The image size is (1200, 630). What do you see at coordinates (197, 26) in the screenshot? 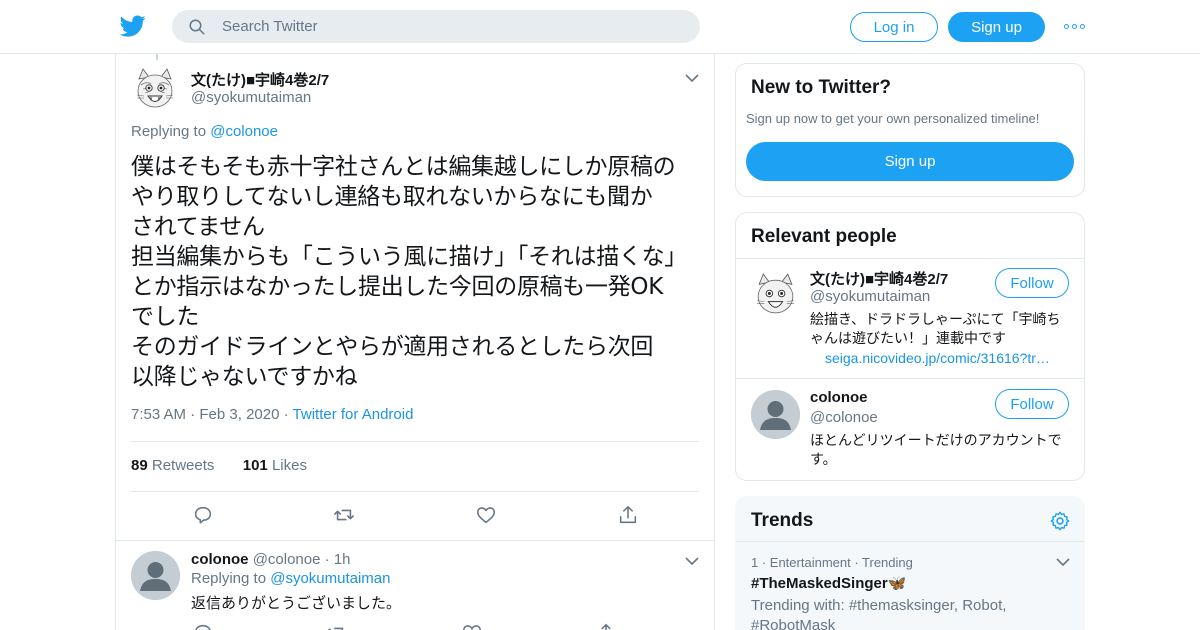
I see `search-icon` at bounding box center [197, 26].